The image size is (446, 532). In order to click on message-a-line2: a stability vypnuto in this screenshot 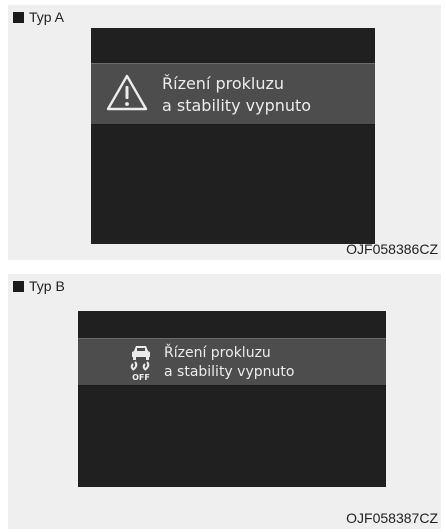, I will do `click(237, 105)`.